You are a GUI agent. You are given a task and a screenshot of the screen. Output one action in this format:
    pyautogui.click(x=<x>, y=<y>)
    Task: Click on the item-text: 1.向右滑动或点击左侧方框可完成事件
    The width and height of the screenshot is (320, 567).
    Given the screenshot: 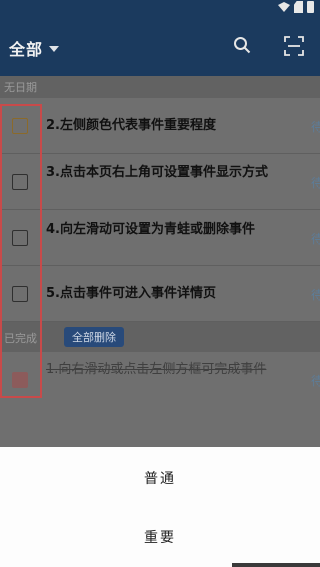 What is the action you would take?
    pyautogui.click(x=156, y=369)
    